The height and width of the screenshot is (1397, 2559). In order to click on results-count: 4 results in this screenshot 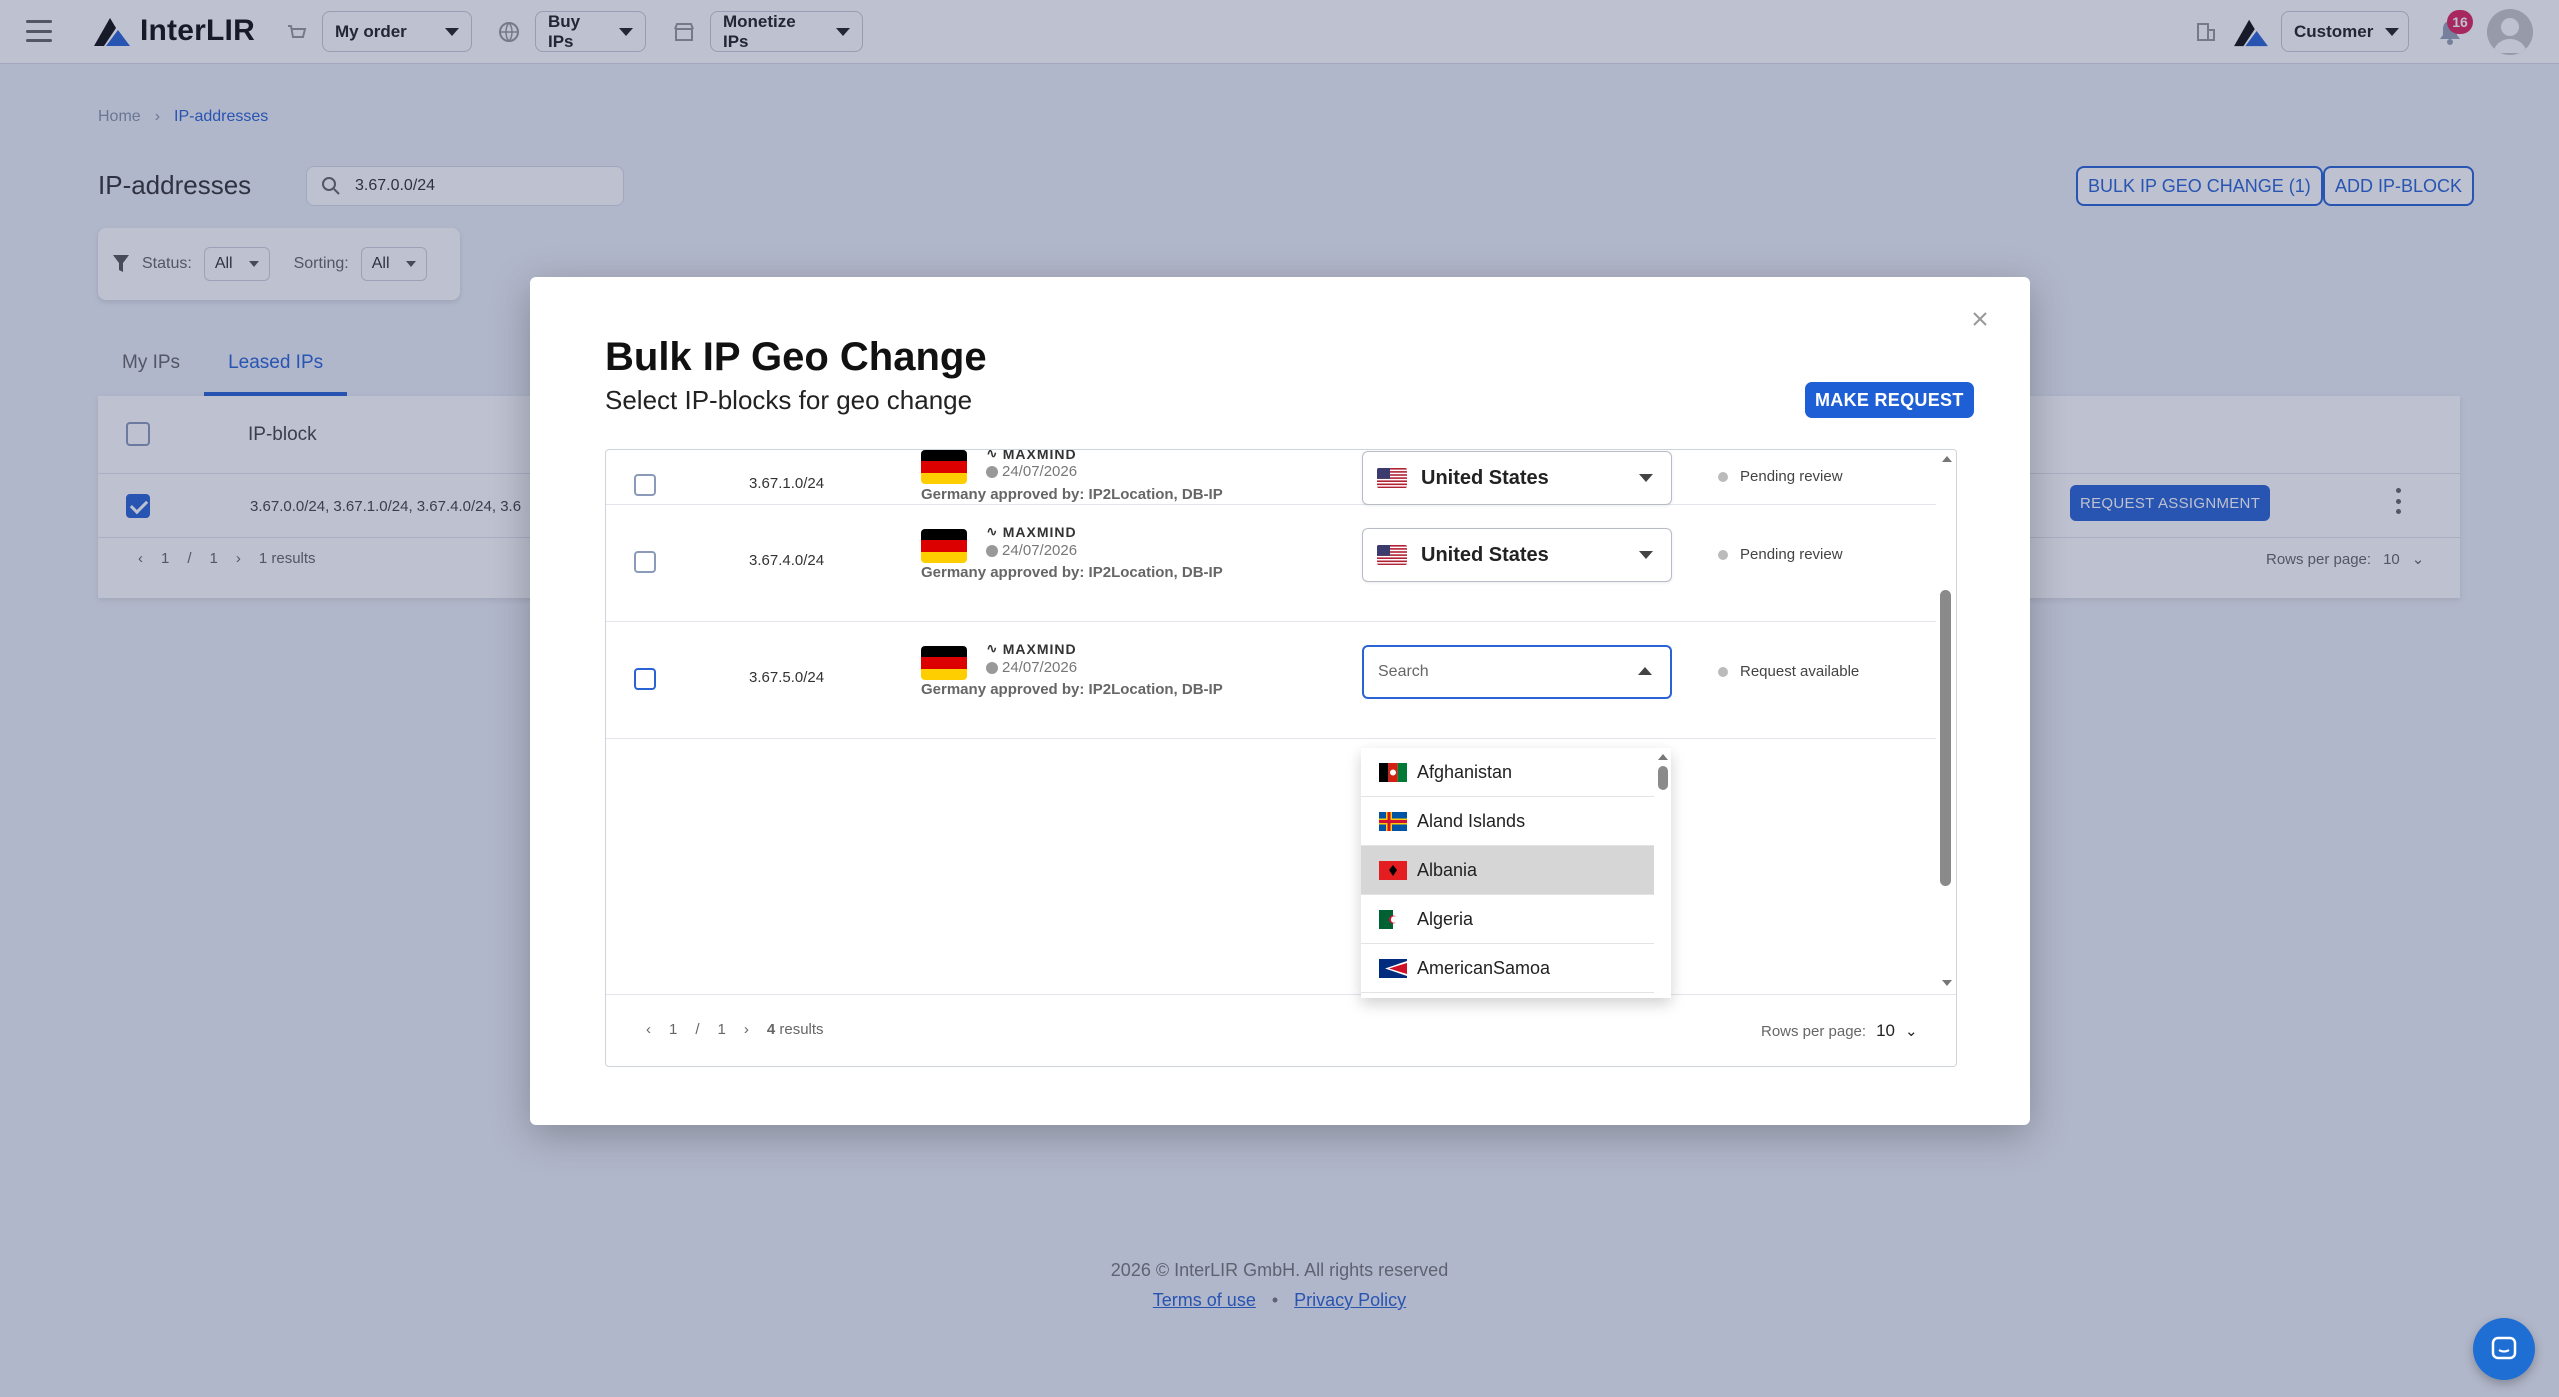, I will do `click(795, 1029)`.